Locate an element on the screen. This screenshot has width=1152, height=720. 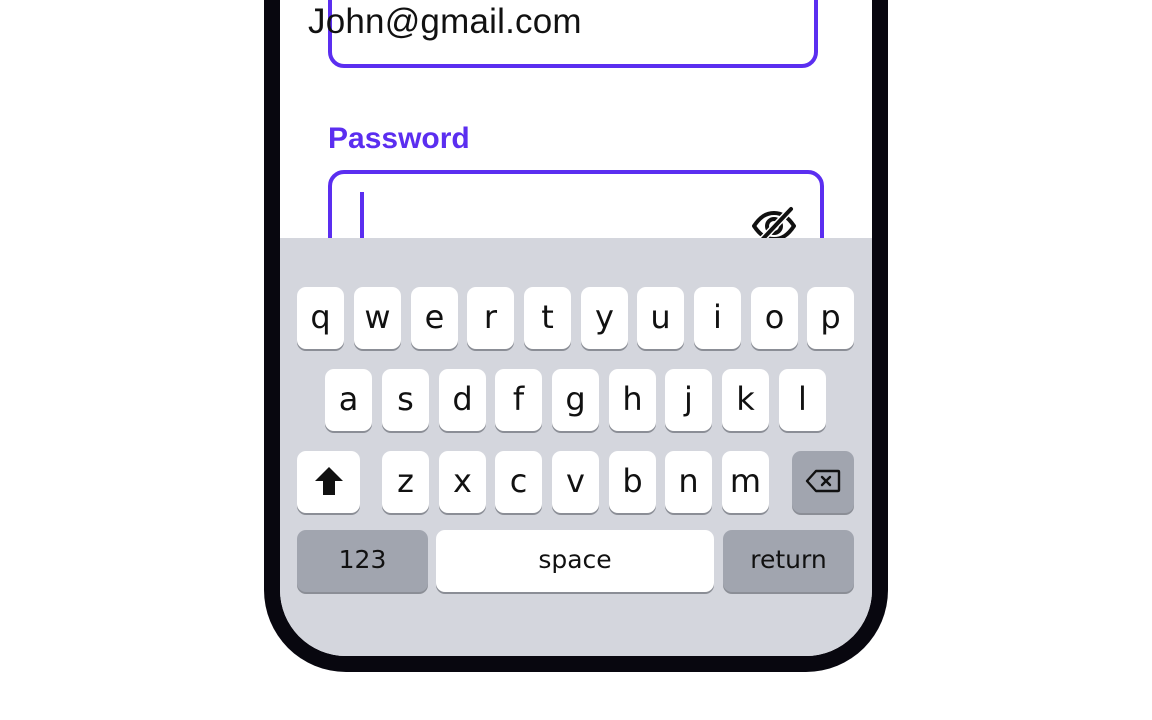
key-t: t is located at coordinates (547, 318).